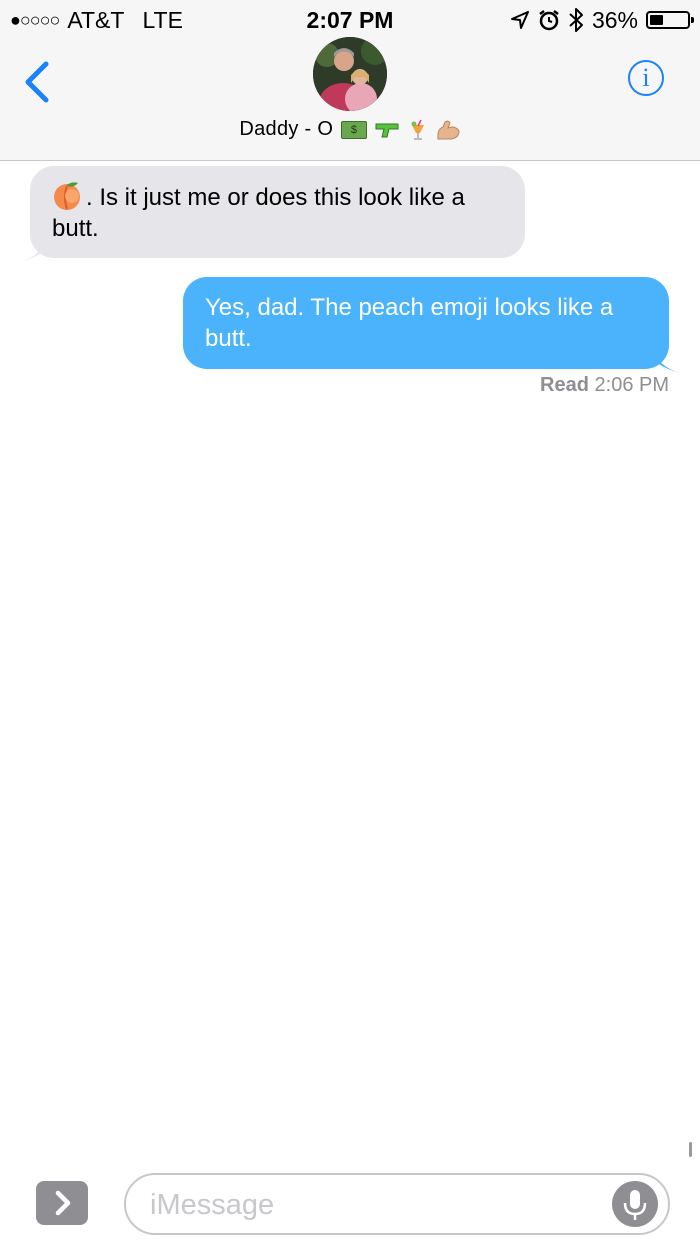 Image resolution: width=700 pixels, height=1245 pixels. What do you see at coordinates (448, 130) in the screenshot?
I see `flexed-biceps-icon` at bounding box center [448, 130].